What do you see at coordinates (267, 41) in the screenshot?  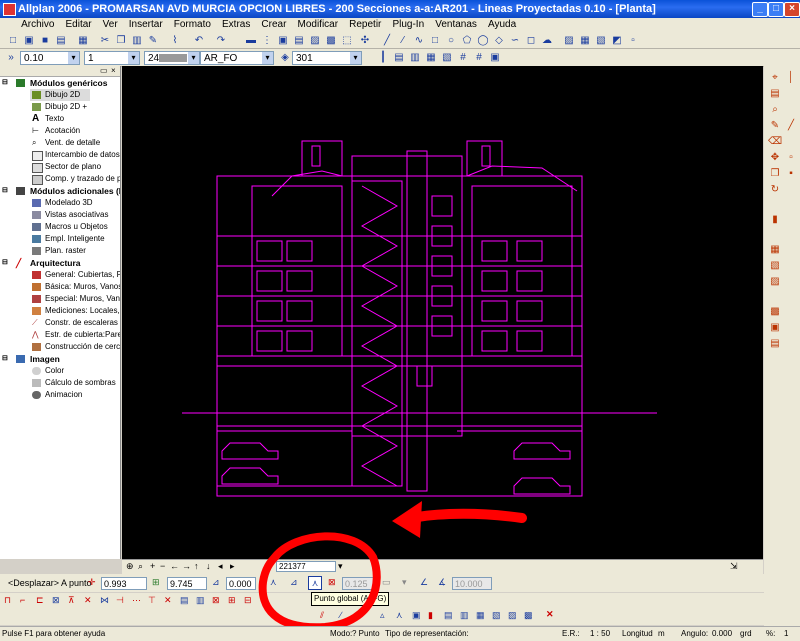 I see `properties-icon: ⋮` at bounding box center [267, 41].